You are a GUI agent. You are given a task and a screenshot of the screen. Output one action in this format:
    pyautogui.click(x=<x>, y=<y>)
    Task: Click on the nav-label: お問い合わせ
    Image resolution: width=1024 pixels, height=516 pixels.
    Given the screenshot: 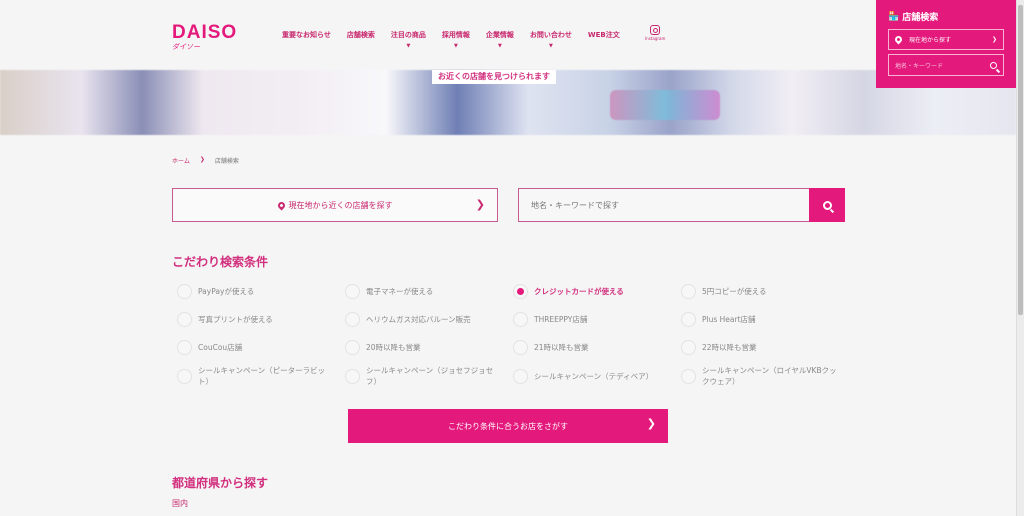 What is the action you would take?
    pyautogui.click(x=550, y=35)
    